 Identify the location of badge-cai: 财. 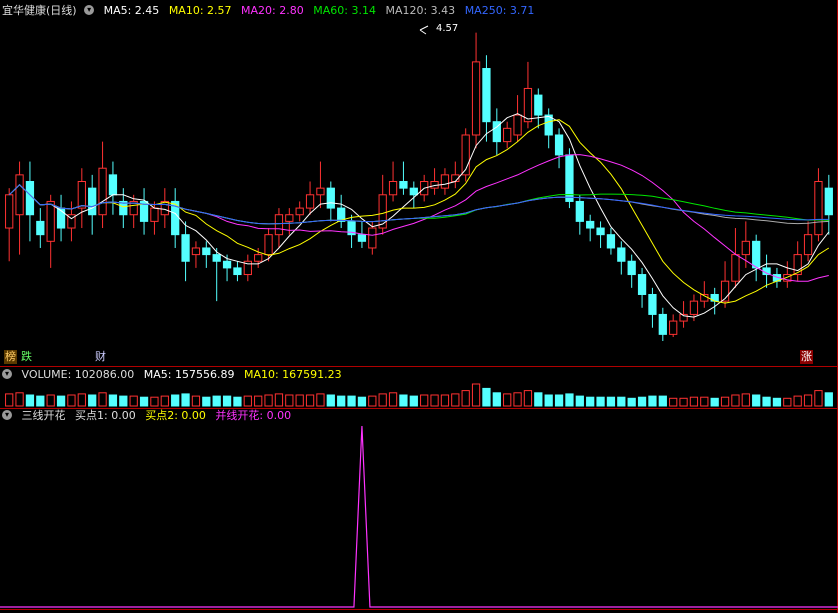
(100, 357).